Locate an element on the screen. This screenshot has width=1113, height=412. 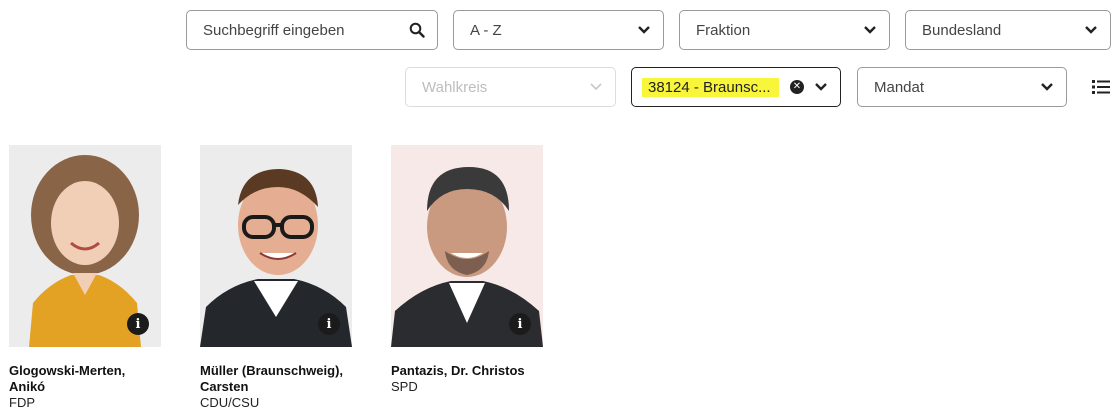
member-name: Müller (Braunschweig), Carsten is located at coordinates (276, 379).